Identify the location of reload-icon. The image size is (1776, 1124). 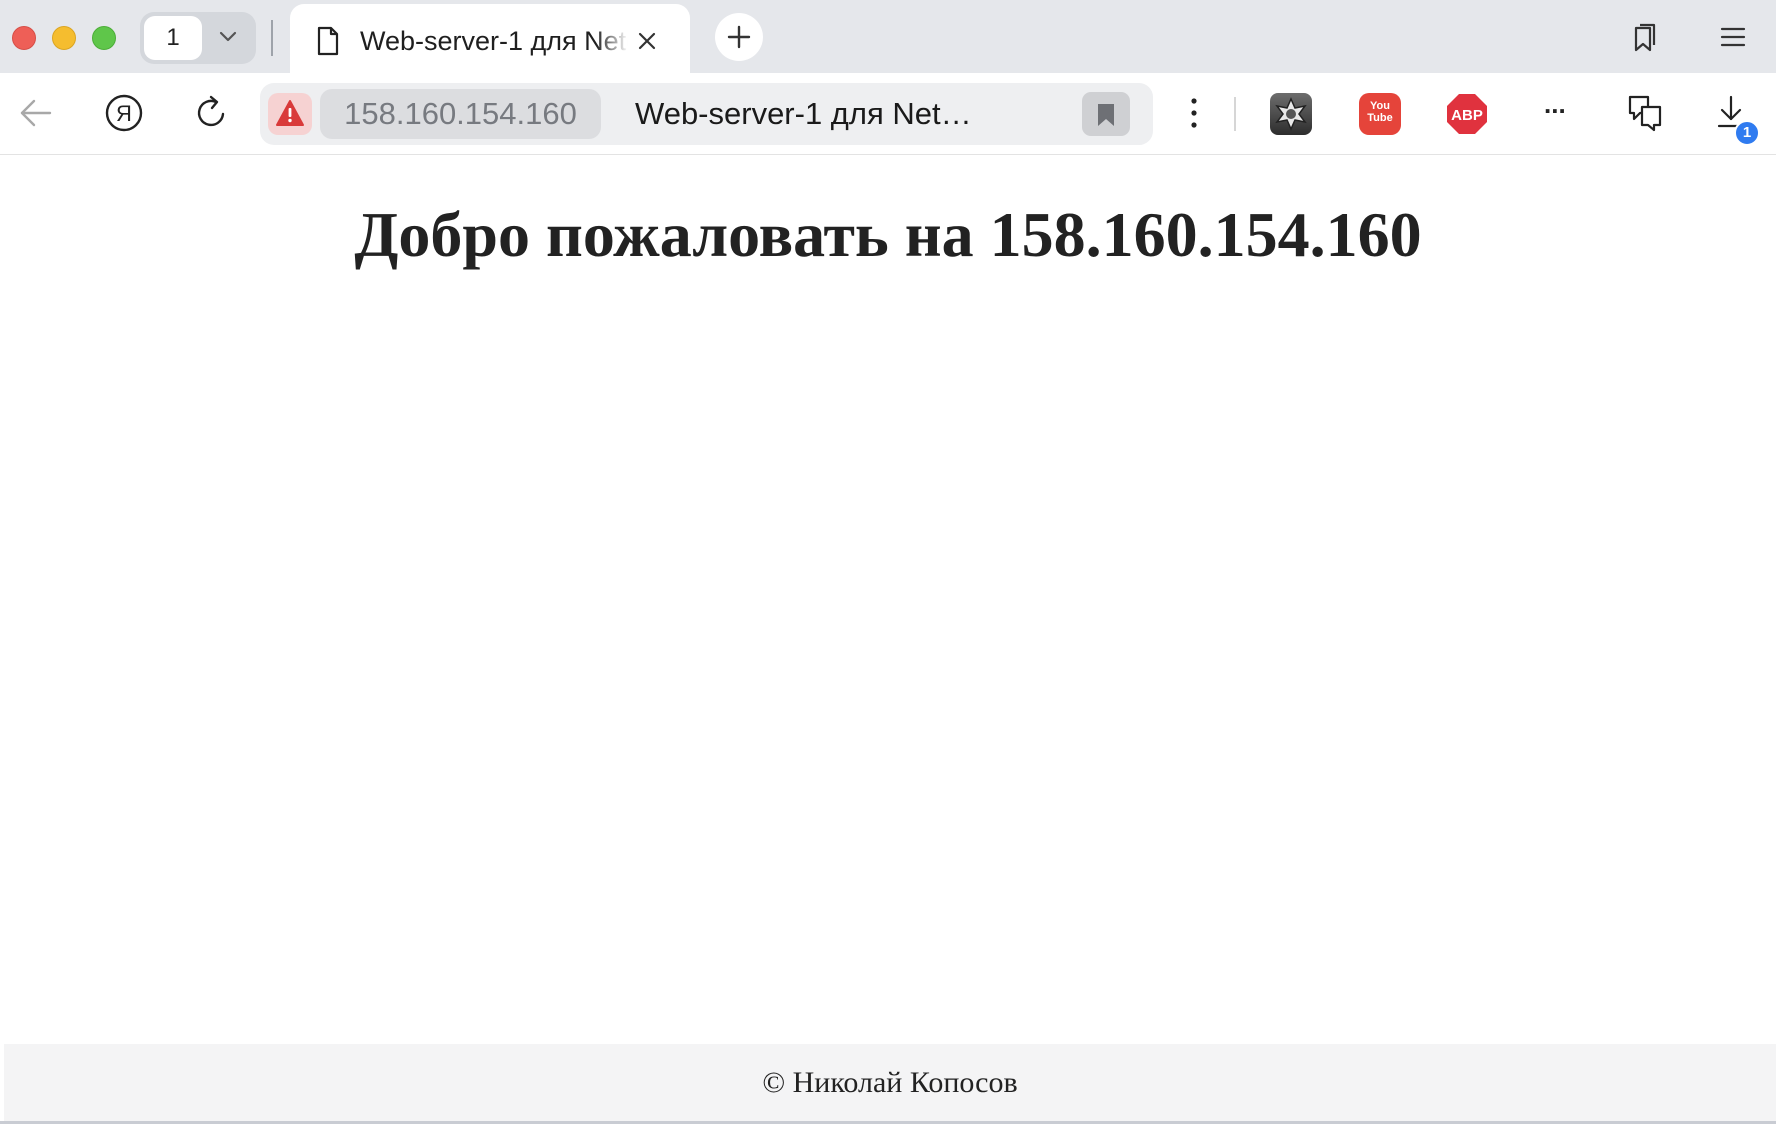
(212, 112).